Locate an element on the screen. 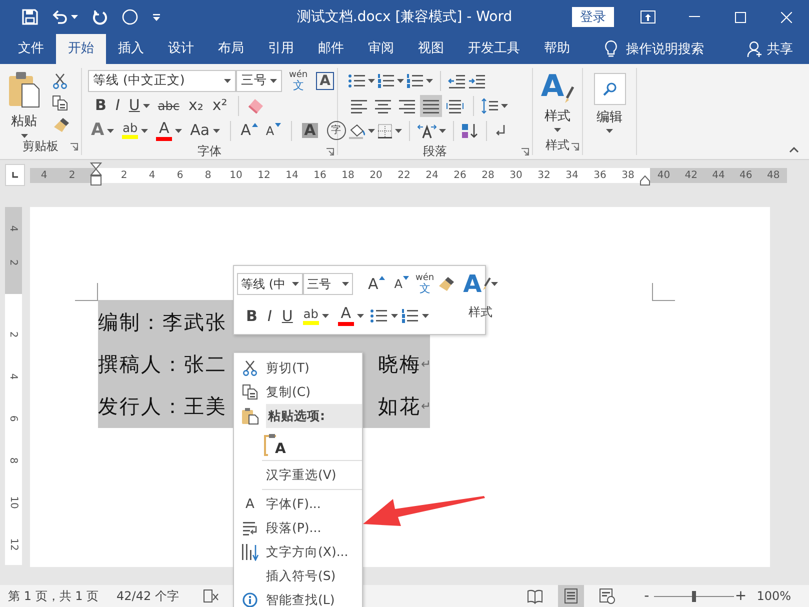  circle-icon is located at coordinates (130, 17).